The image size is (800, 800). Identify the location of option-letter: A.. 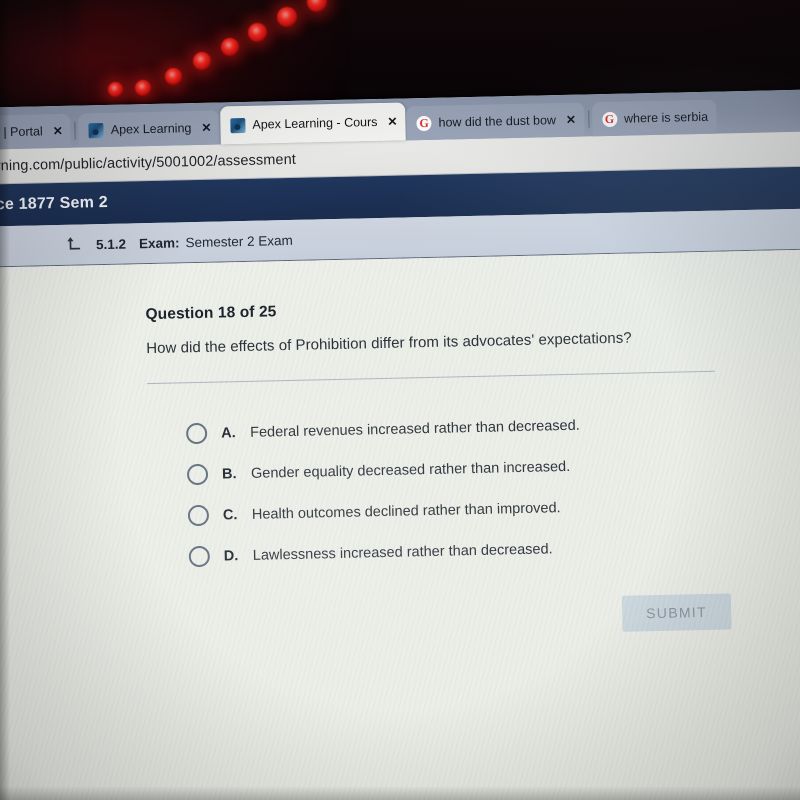
(228, 433).